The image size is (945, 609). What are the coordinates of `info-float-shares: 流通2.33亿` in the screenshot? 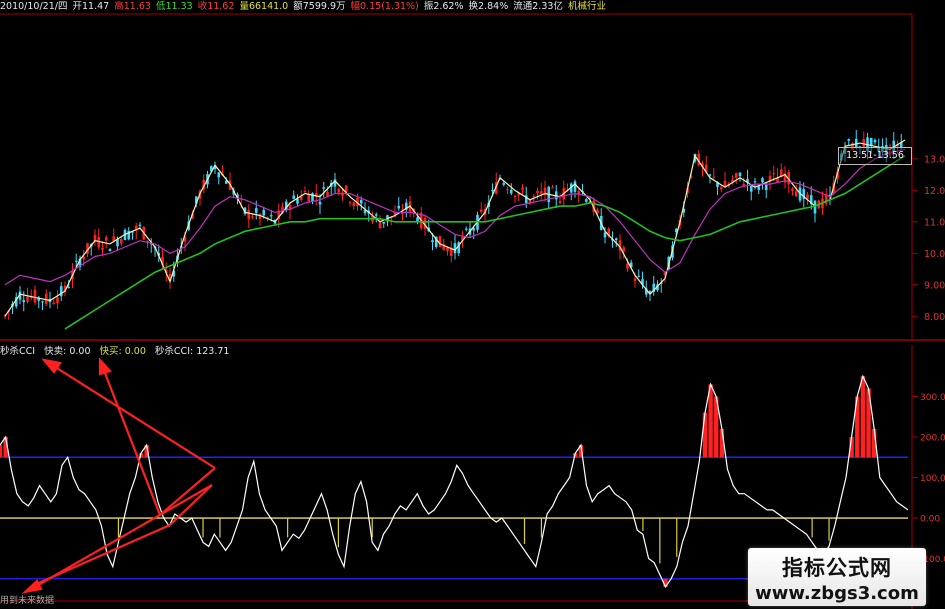 It's located at (538, 6).